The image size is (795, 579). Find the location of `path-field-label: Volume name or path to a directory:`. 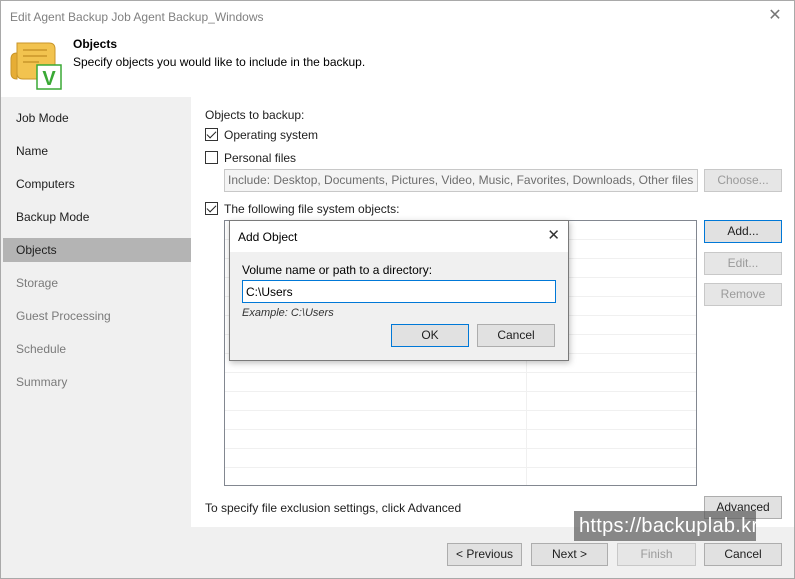

path-field-label: Volume name or path to a directory: is located at coordinates (337, 270).